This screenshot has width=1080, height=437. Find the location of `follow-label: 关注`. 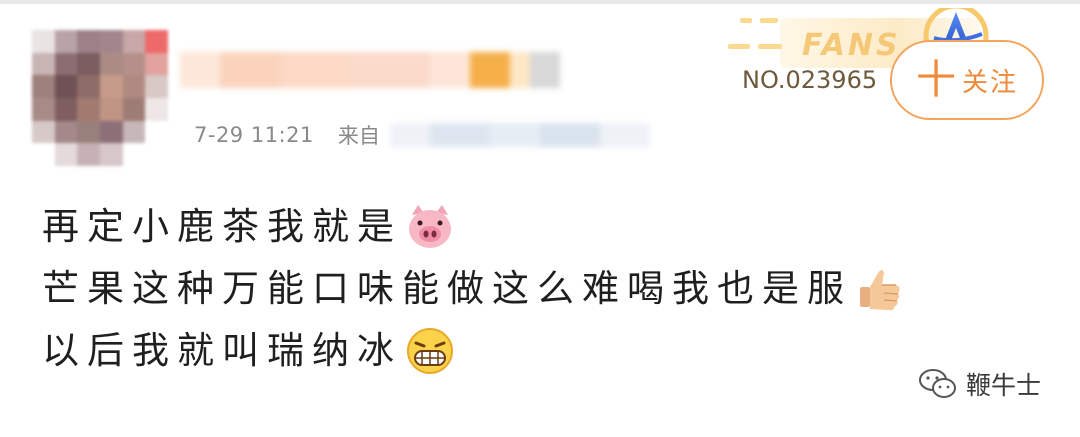

follow-label: 关注 is located at coordinates (989, 82).